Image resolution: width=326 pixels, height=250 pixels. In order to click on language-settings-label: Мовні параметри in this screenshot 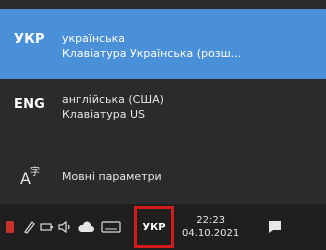, I will do `click(112, 176)`.